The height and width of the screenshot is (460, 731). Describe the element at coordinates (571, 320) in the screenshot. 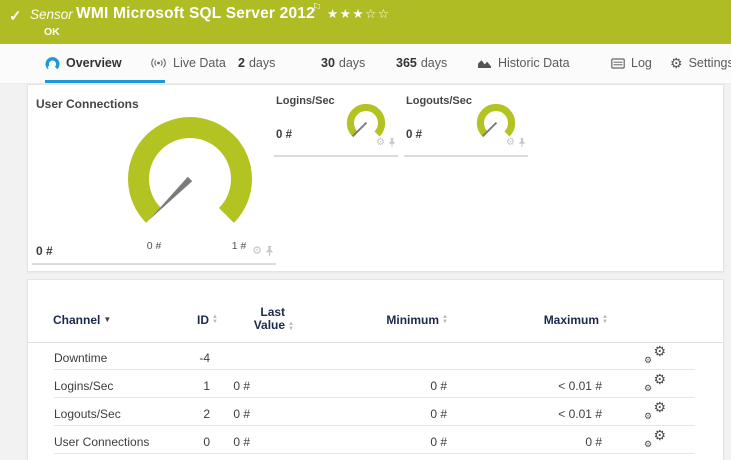

I see `col-header-maximum-label: Maximum` at that location.